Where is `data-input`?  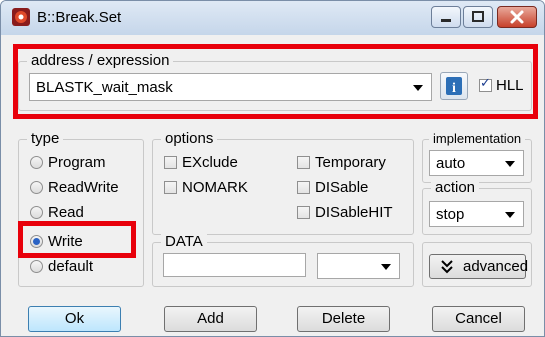 data-input is located at coordinates (234, 265).